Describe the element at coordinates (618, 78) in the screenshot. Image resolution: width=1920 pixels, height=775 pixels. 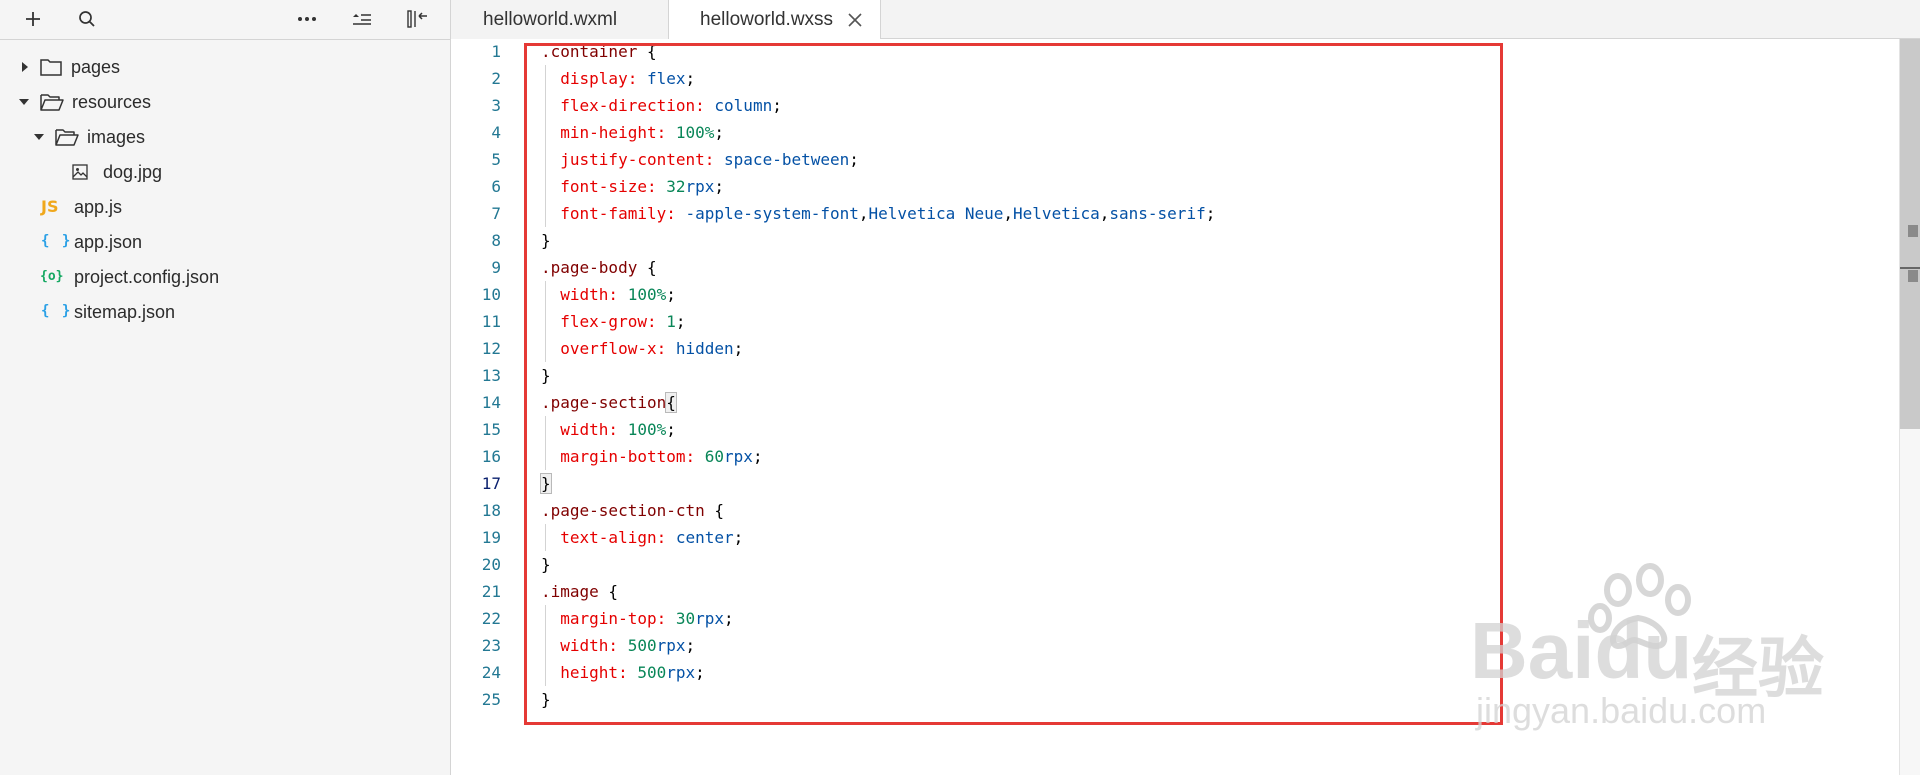
I see `code-line: display: flex;` at that location.